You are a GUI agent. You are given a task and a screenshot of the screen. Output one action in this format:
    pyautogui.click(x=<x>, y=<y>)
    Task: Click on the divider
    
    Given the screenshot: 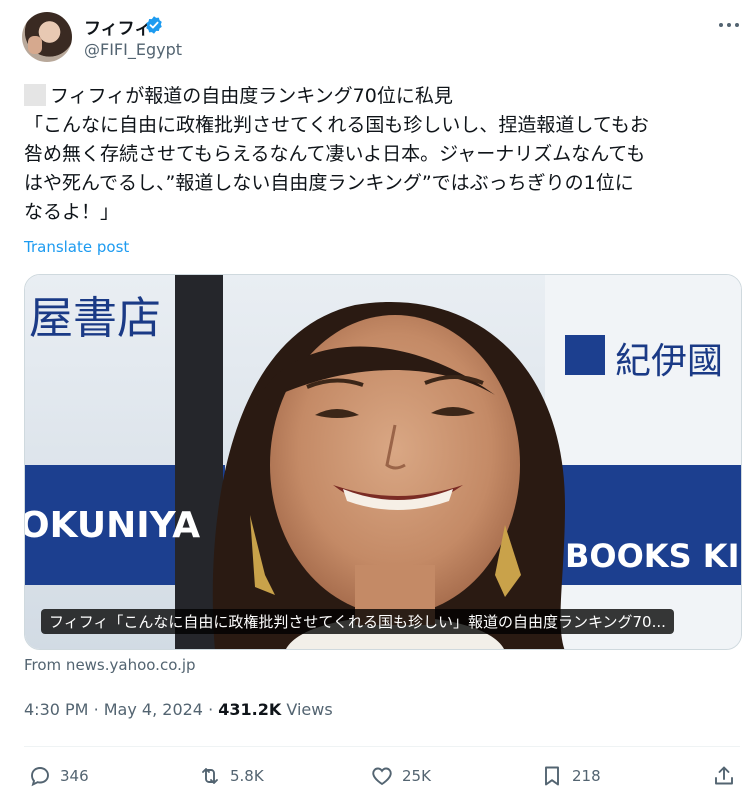 What is the action you would take?
    pyautogui.click(x=382, y=746)
    